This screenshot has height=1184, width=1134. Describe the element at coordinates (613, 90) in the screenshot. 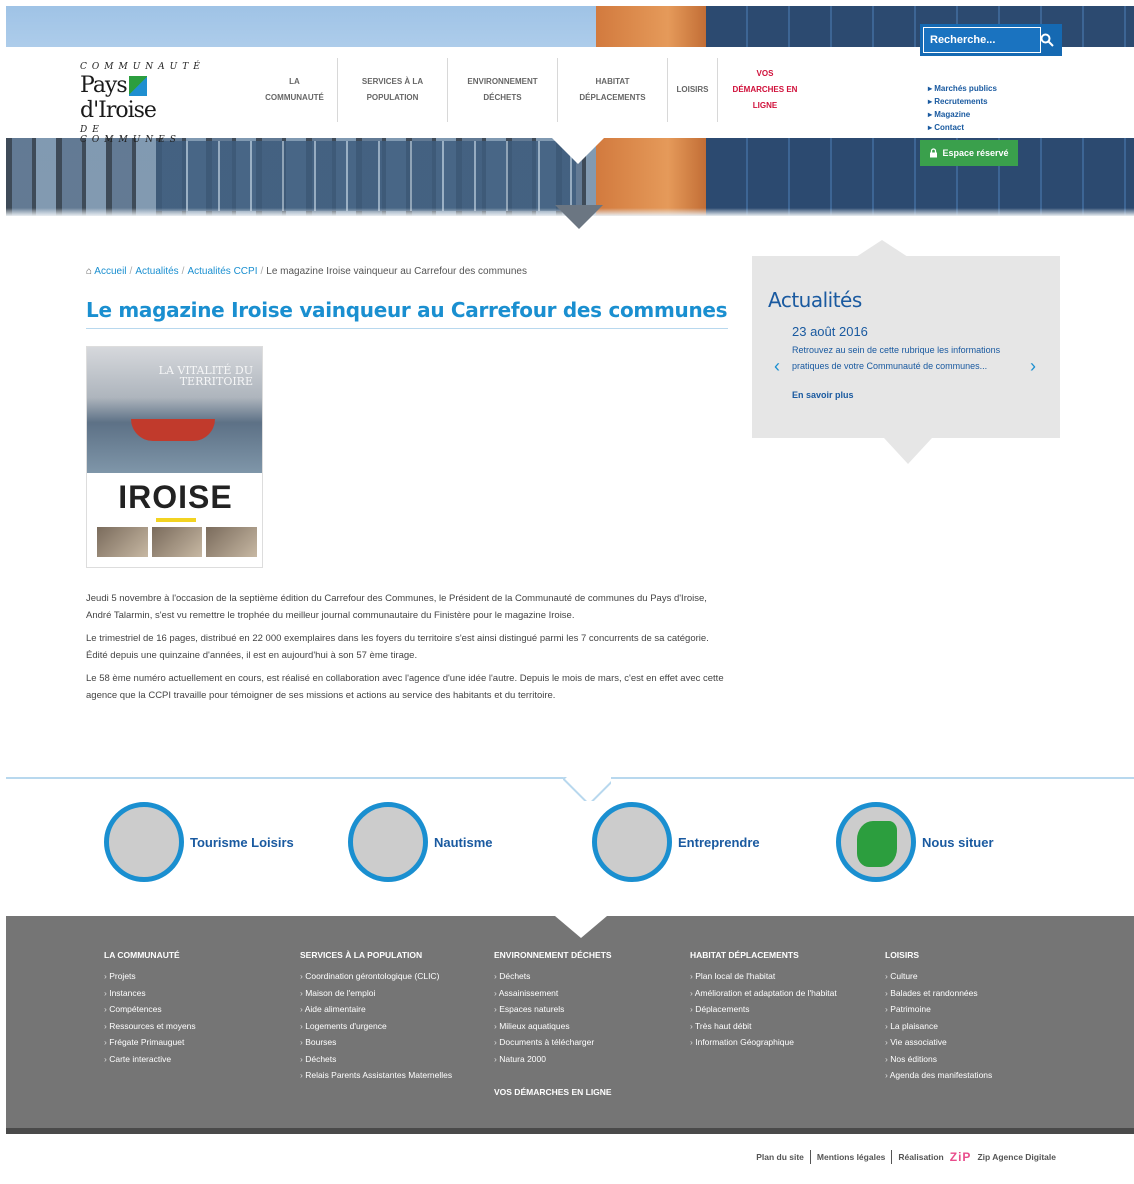

I see `nav-item-habitat: HABITAT DÉPLACEMENTS` at that location.